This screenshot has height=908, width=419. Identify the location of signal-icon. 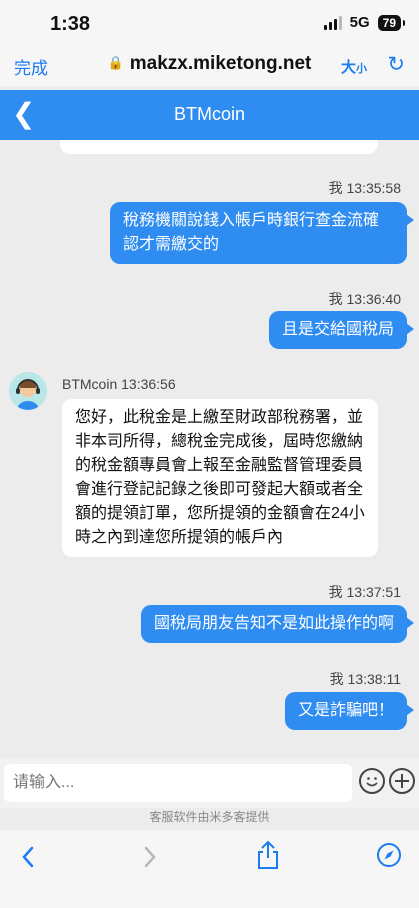
(332, 22).